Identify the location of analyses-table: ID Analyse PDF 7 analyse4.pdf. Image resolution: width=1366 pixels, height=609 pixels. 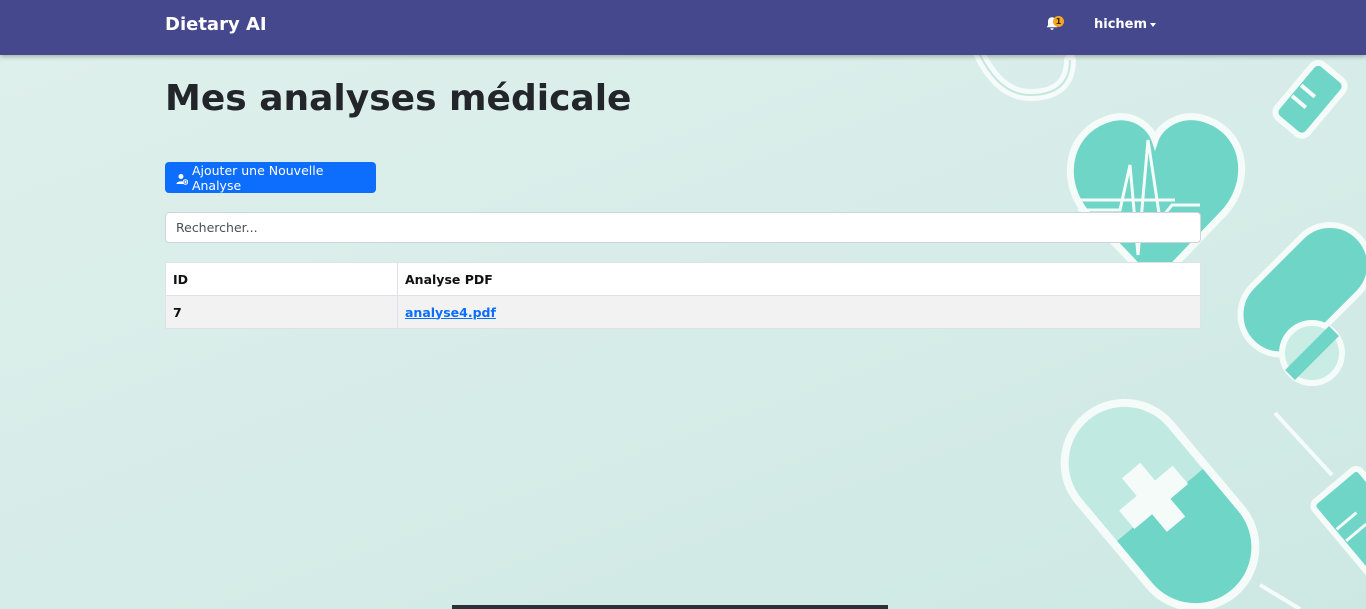
(683, 295).